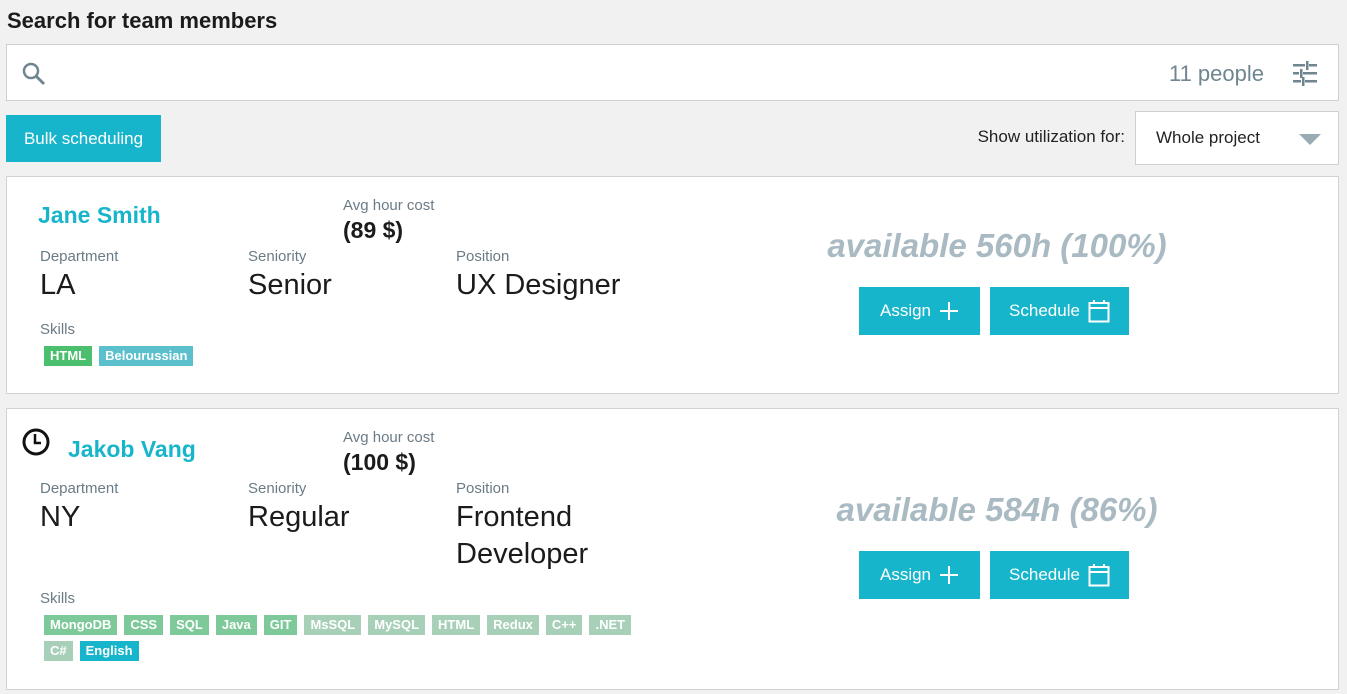  I want to click on chevron-down-icon, so click(1310, 139).